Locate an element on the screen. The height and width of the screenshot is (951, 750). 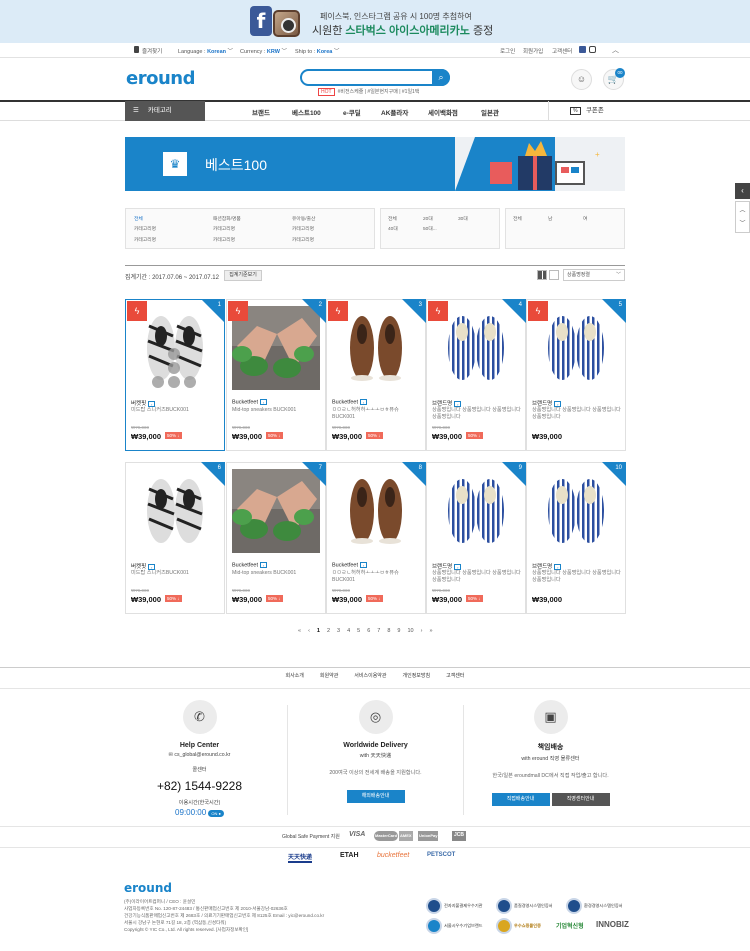
filter-age: 전체 is located at coordinates (392, 218).